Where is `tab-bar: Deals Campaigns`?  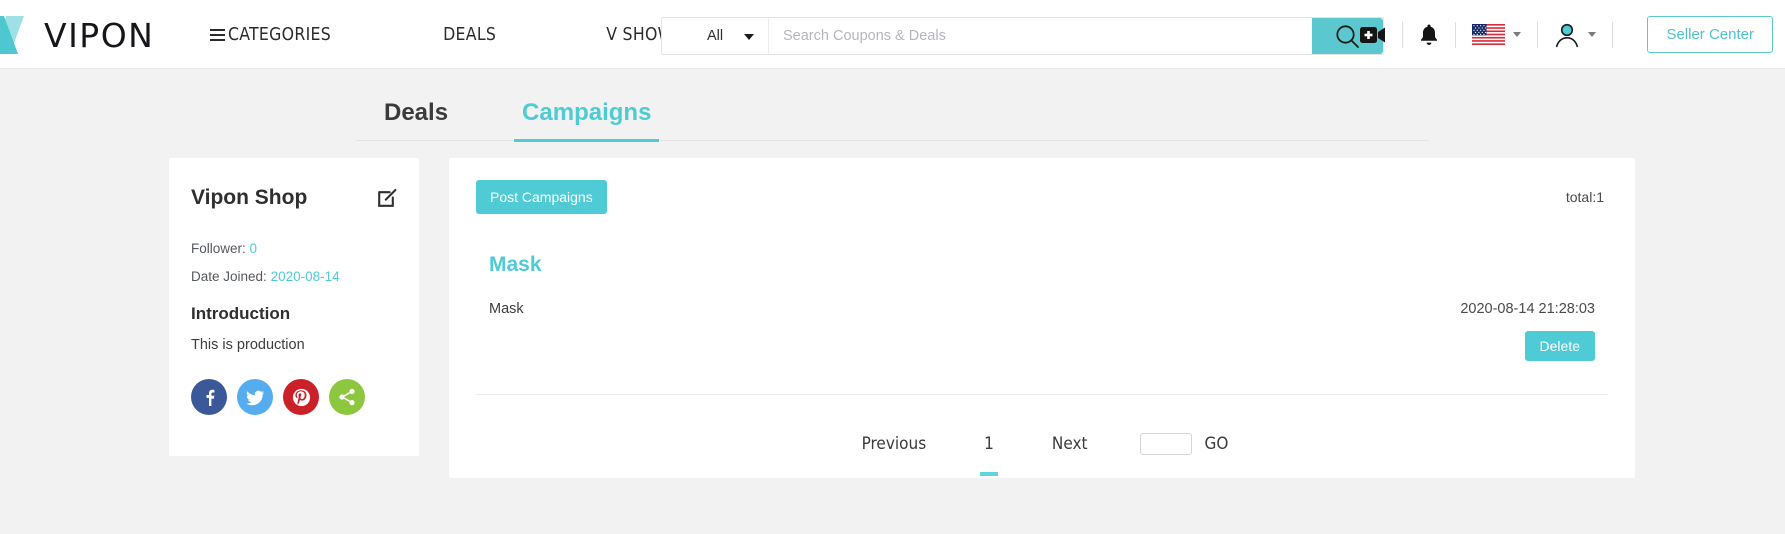 tab-bar: Deals Campaigns is located at coordinates (892, 120).